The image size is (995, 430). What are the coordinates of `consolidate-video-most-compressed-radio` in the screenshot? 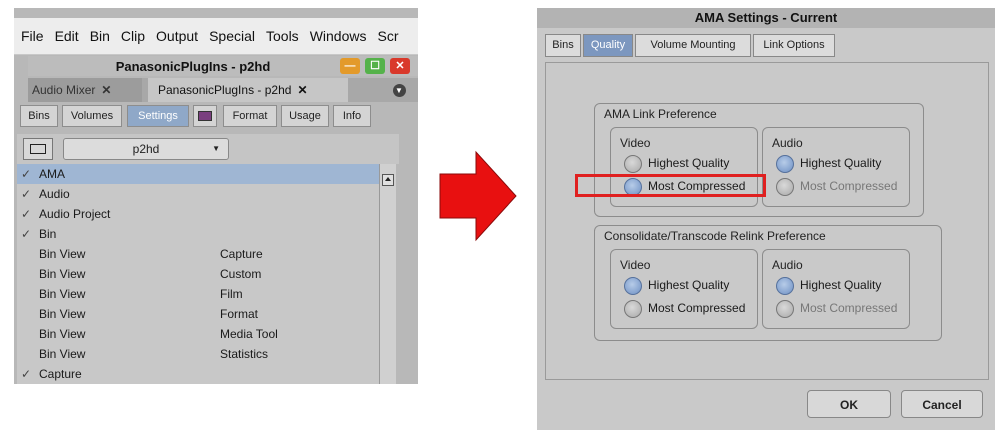 It's located at (633, 309).